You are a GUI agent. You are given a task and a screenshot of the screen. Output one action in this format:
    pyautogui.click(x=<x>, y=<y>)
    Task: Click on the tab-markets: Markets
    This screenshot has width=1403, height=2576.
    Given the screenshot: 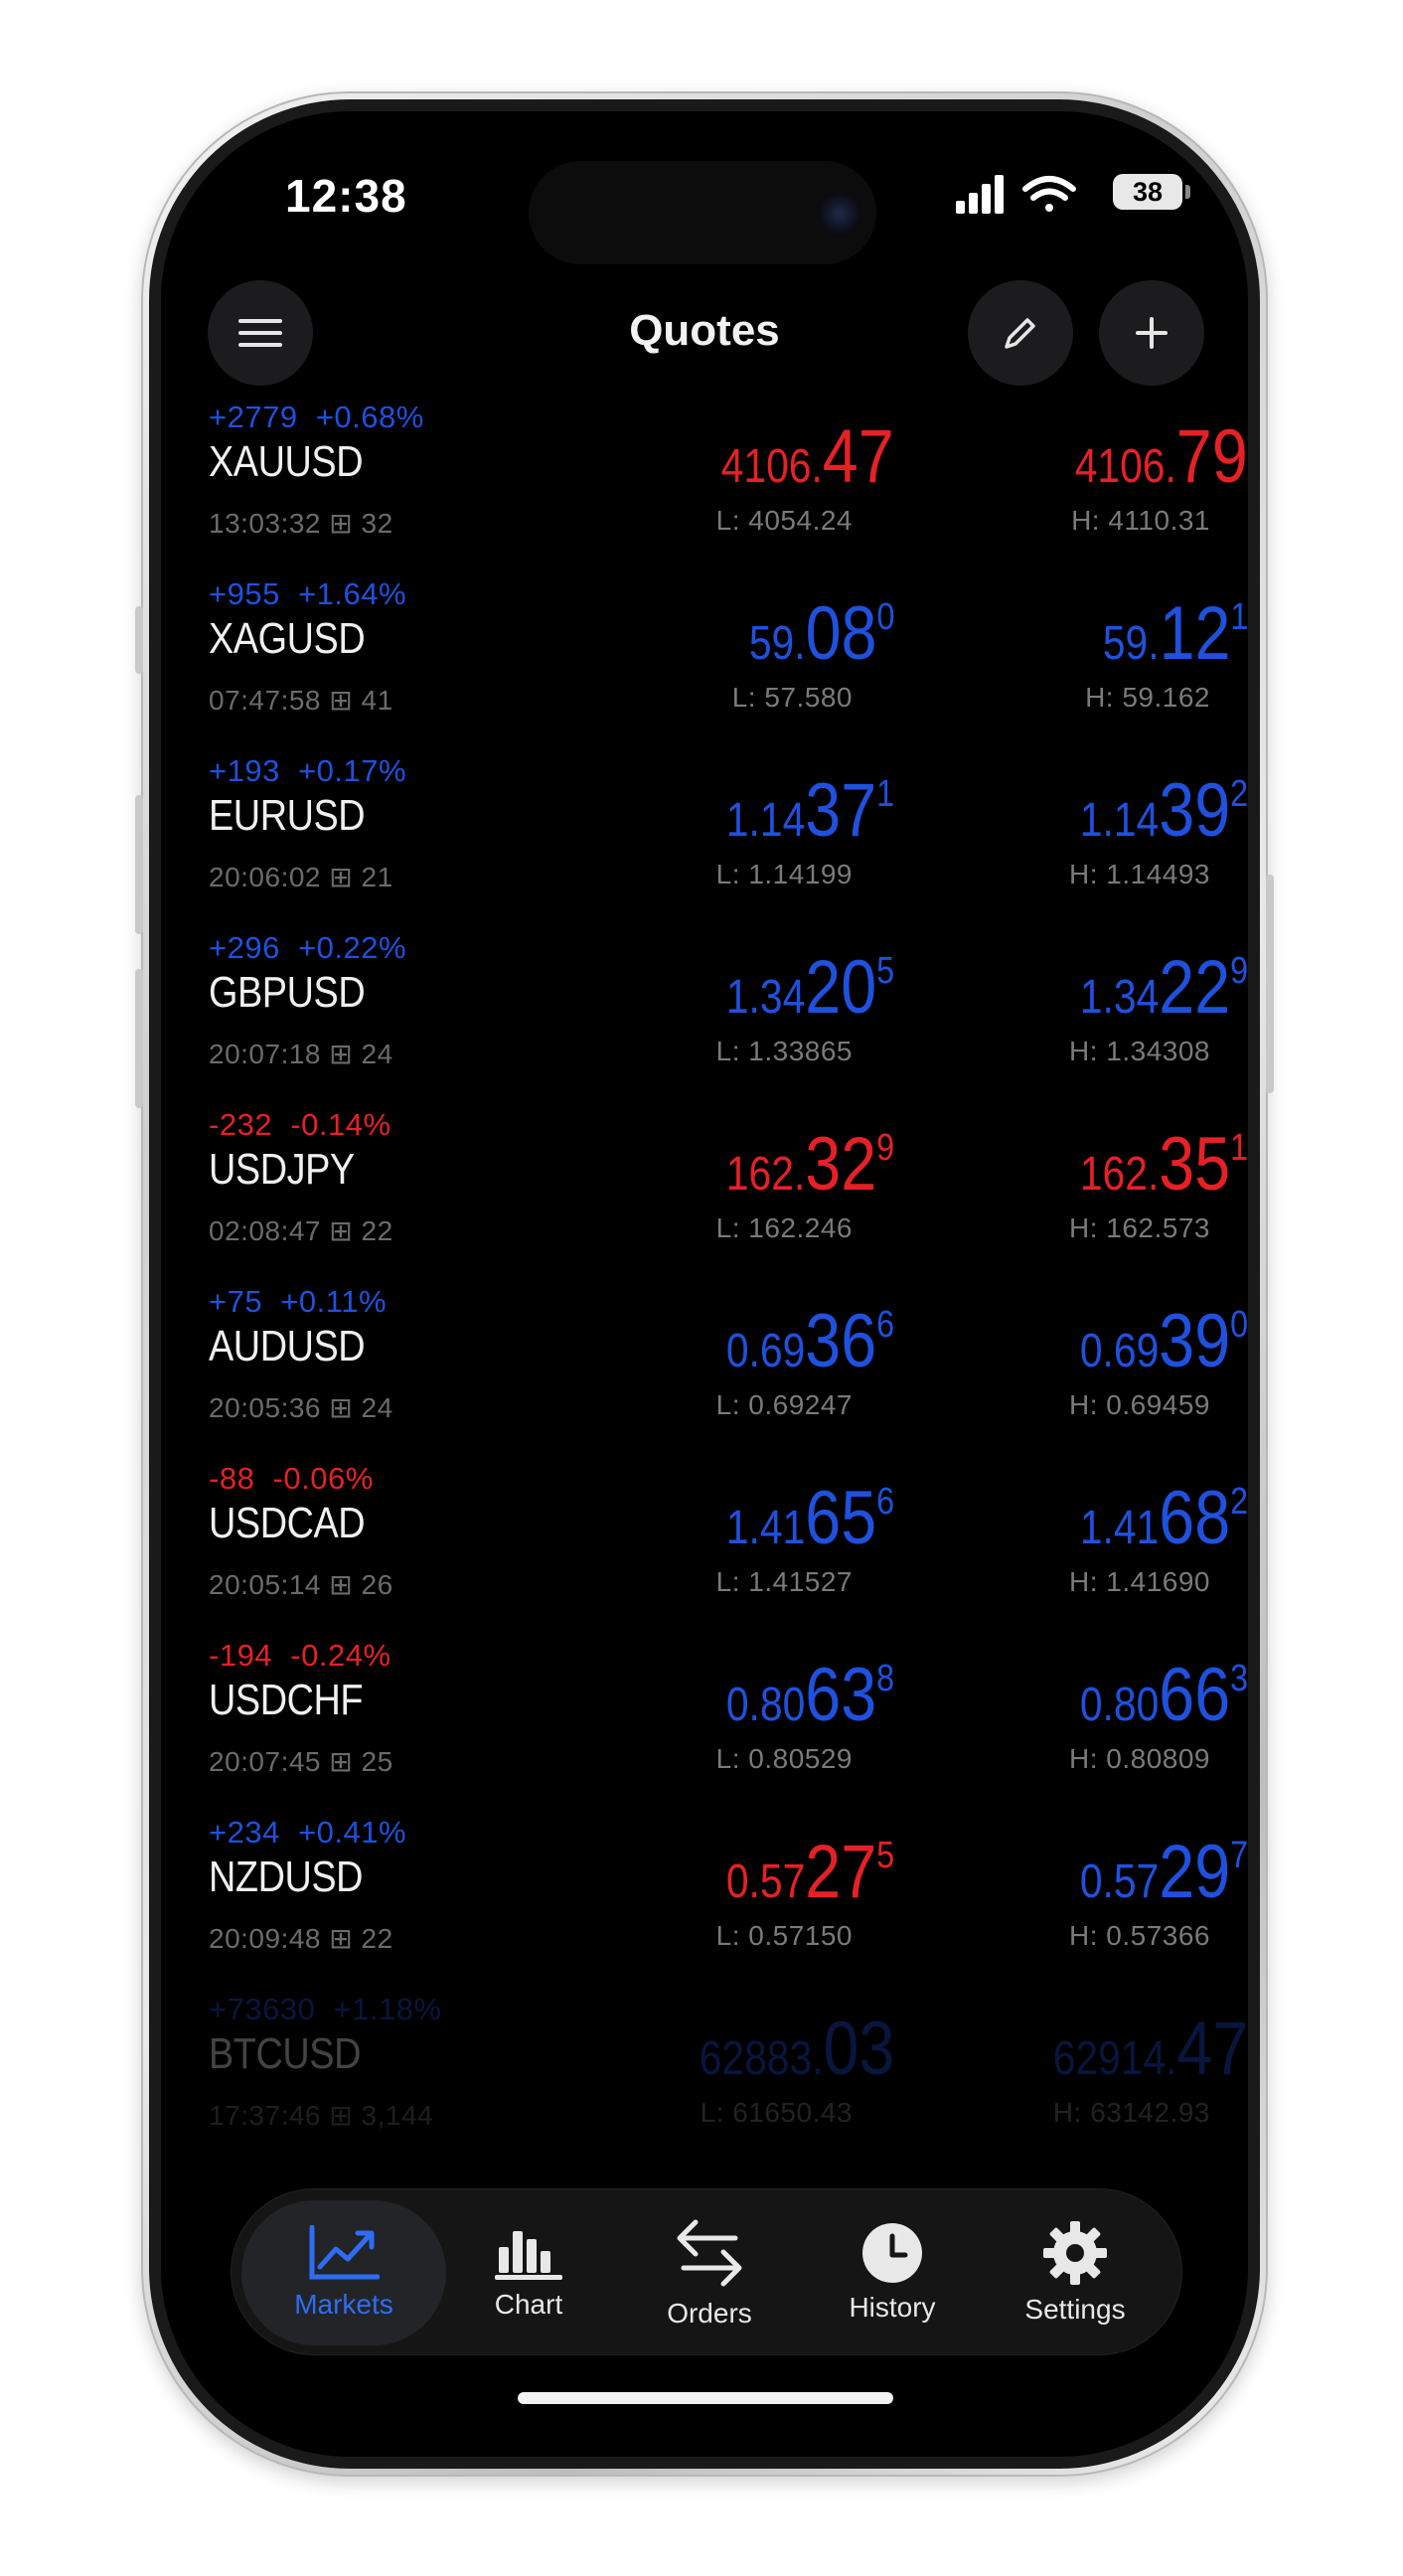 What is the action you would take?
    pyautogui.click(x=343, y=2272)
    